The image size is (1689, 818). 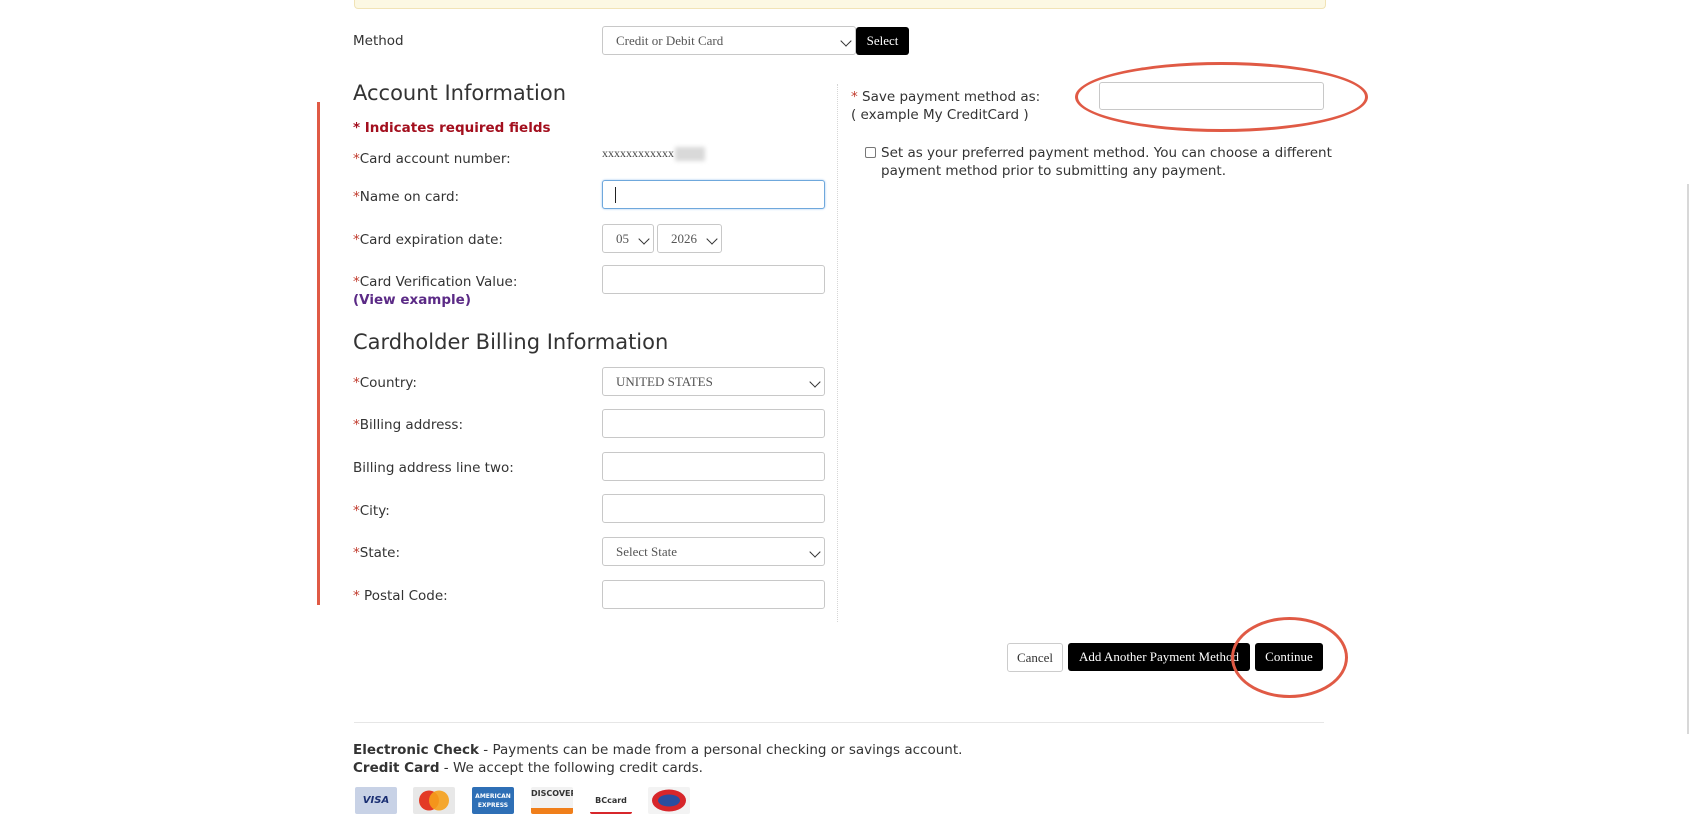 What do you see at coordinates (713, 423) in the screenshot?
I see `billing-address-input` at bounding box center [713, 423].